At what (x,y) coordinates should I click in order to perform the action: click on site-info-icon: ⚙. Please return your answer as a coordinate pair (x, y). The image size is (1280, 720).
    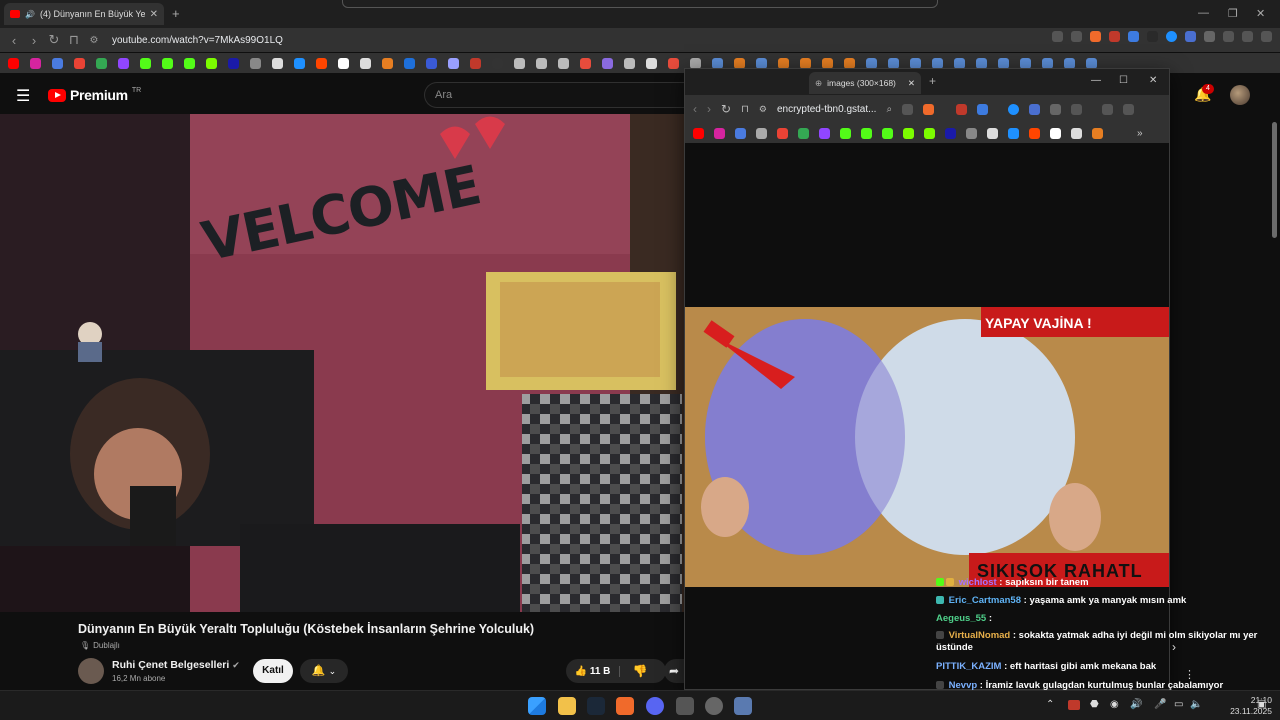
    Looking at the image, I should click on (94, 40).